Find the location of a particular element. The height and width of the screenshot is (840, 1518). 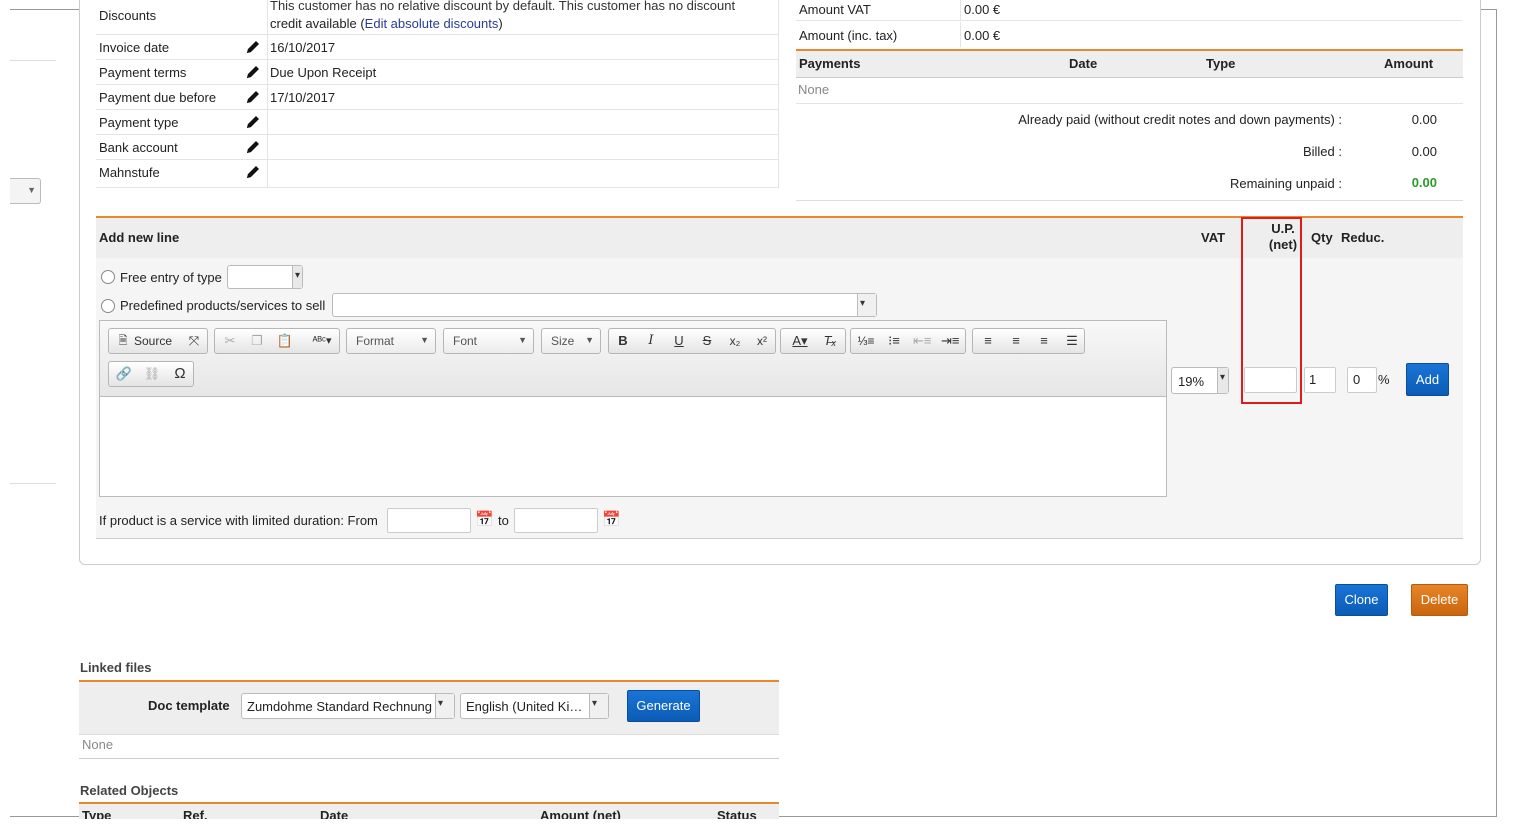

toolbar-group-clipboard: ✂ ❐ 📋 ᴬᴮᶜ▾ is located at coordinates (277, 341).